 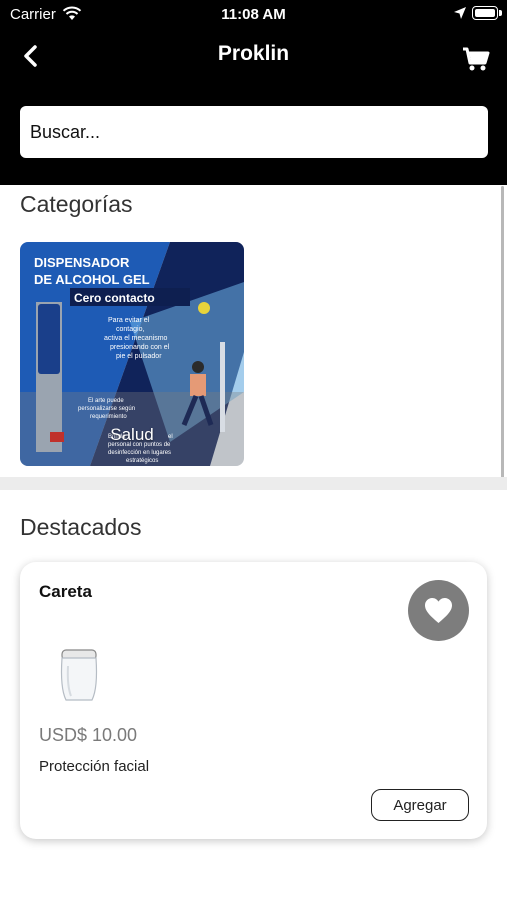 What do you see at coordinates (108, 417) in the screenshot?
I see `poster-note-3: requerimiento` at bounding box center [108, 417].